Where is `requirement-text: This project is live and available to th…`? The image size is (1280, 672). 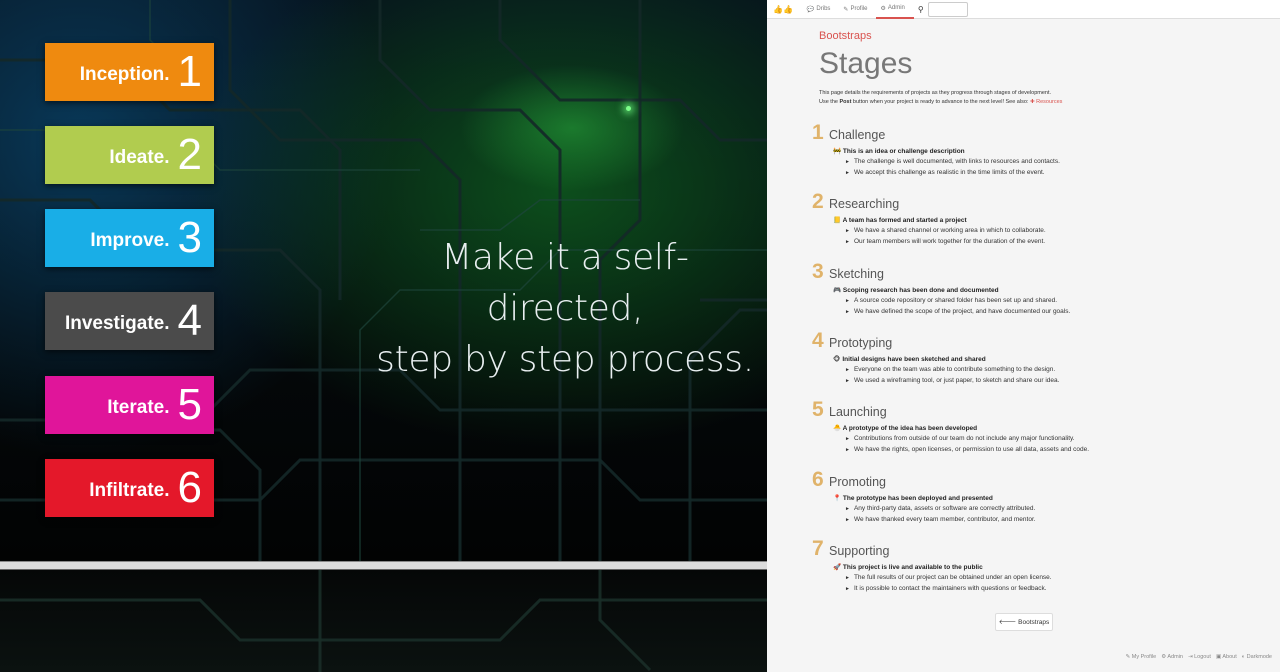
requirement-text: This project is live and available to th… is located at coordinates (912, 567).